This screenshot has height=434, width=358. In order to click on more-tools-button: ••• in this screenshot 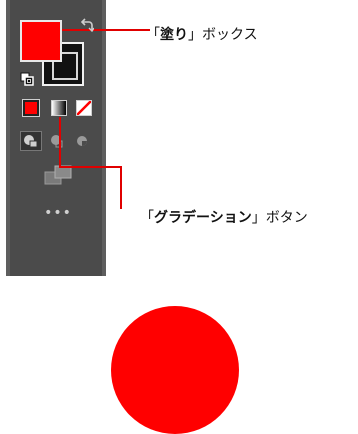, I will do `click(58, 213)`.